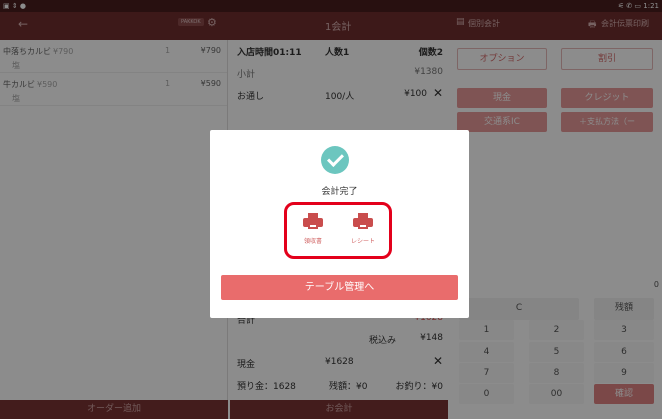 The image size is (662, 419). What do you see at coordinates (313, 240) in the screenshot?
I see `receipt-label: 領収書` at bounding box center [313, 240].